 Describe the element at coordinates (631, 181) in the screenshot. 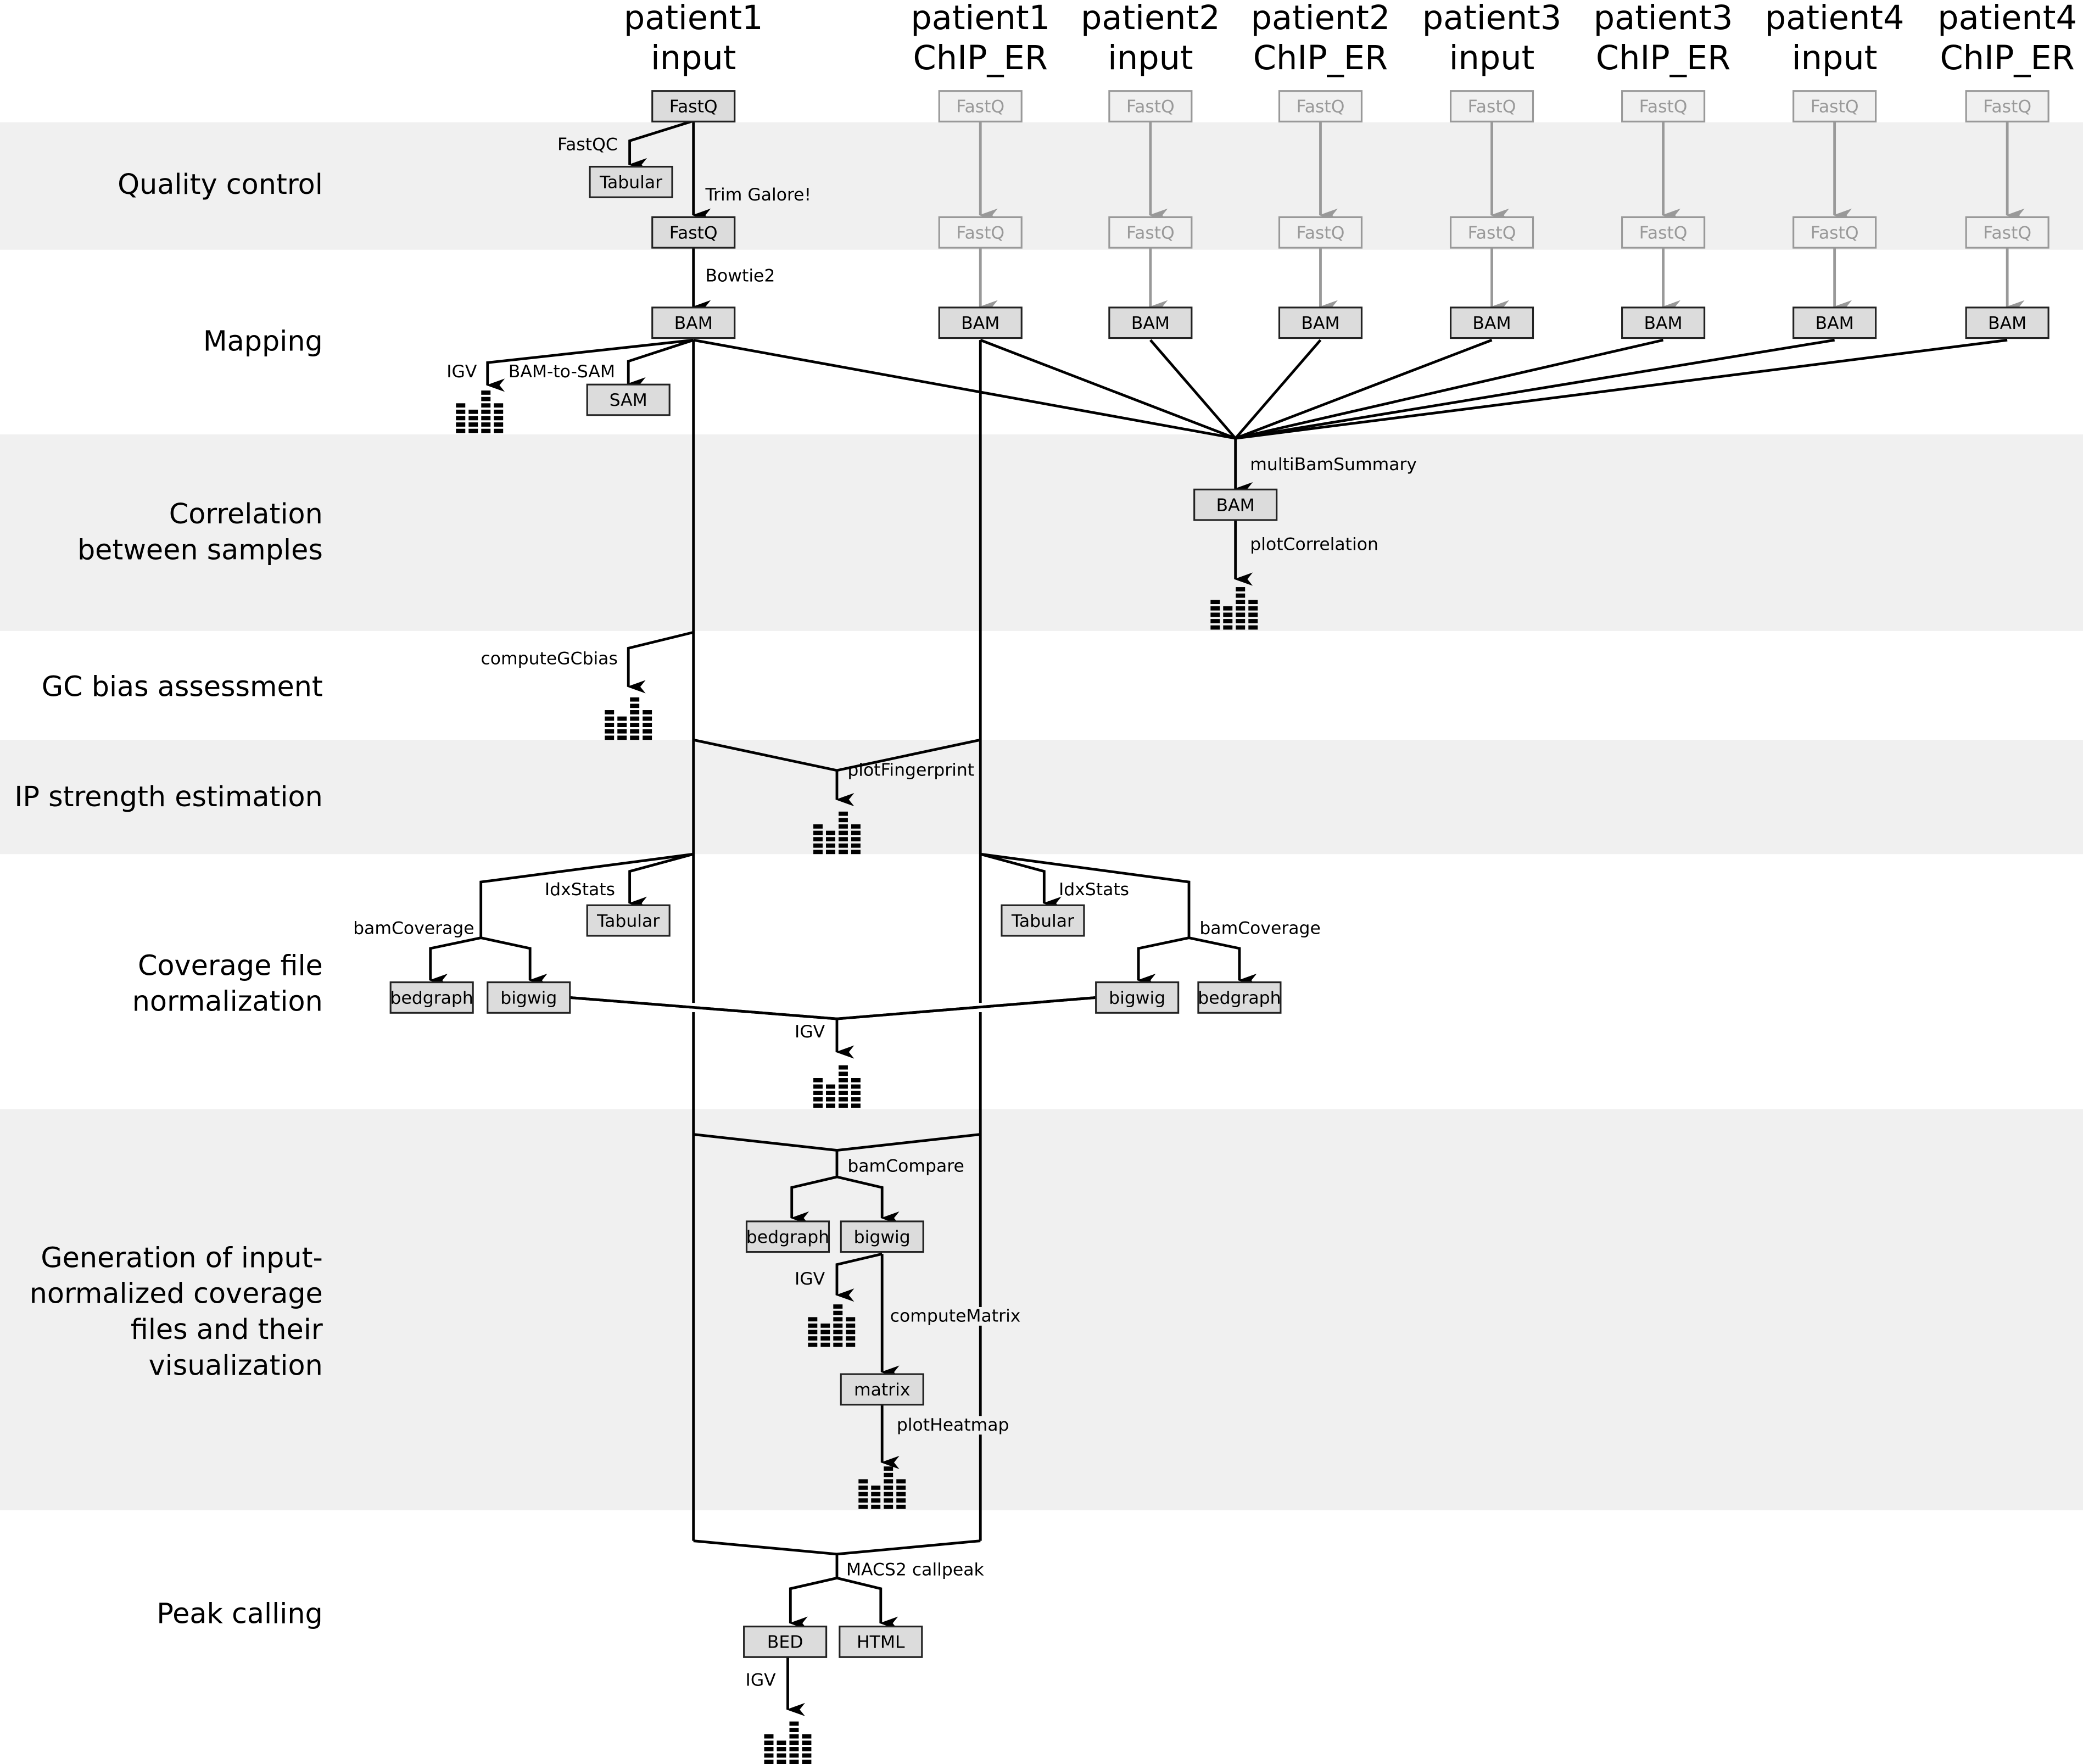

I see `tabular-fastqc: Tabular` at that location.